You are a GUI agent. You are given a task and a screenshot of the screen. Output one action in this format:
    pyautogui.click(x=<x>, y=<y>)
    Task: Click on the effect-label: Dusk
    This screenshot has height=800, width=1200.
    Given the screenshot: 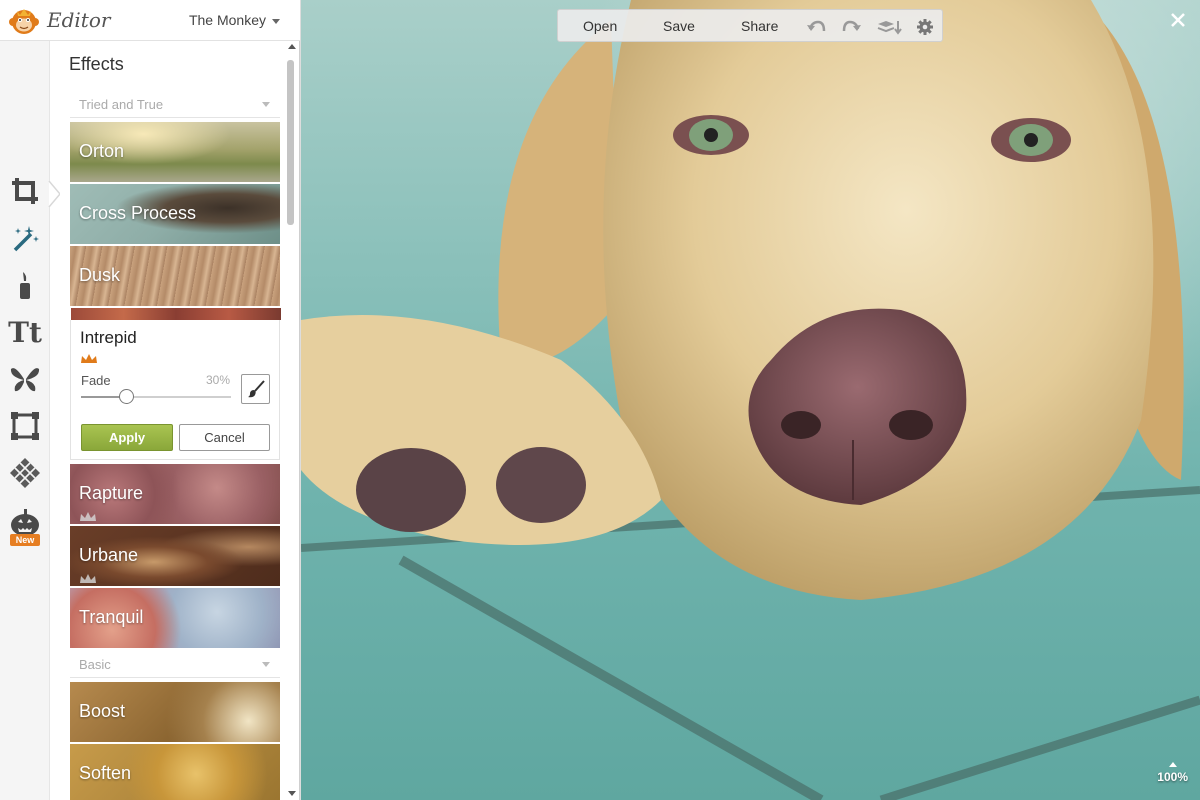 What is the action you would take?
    pyautogui.click(x=100, y=275)
    